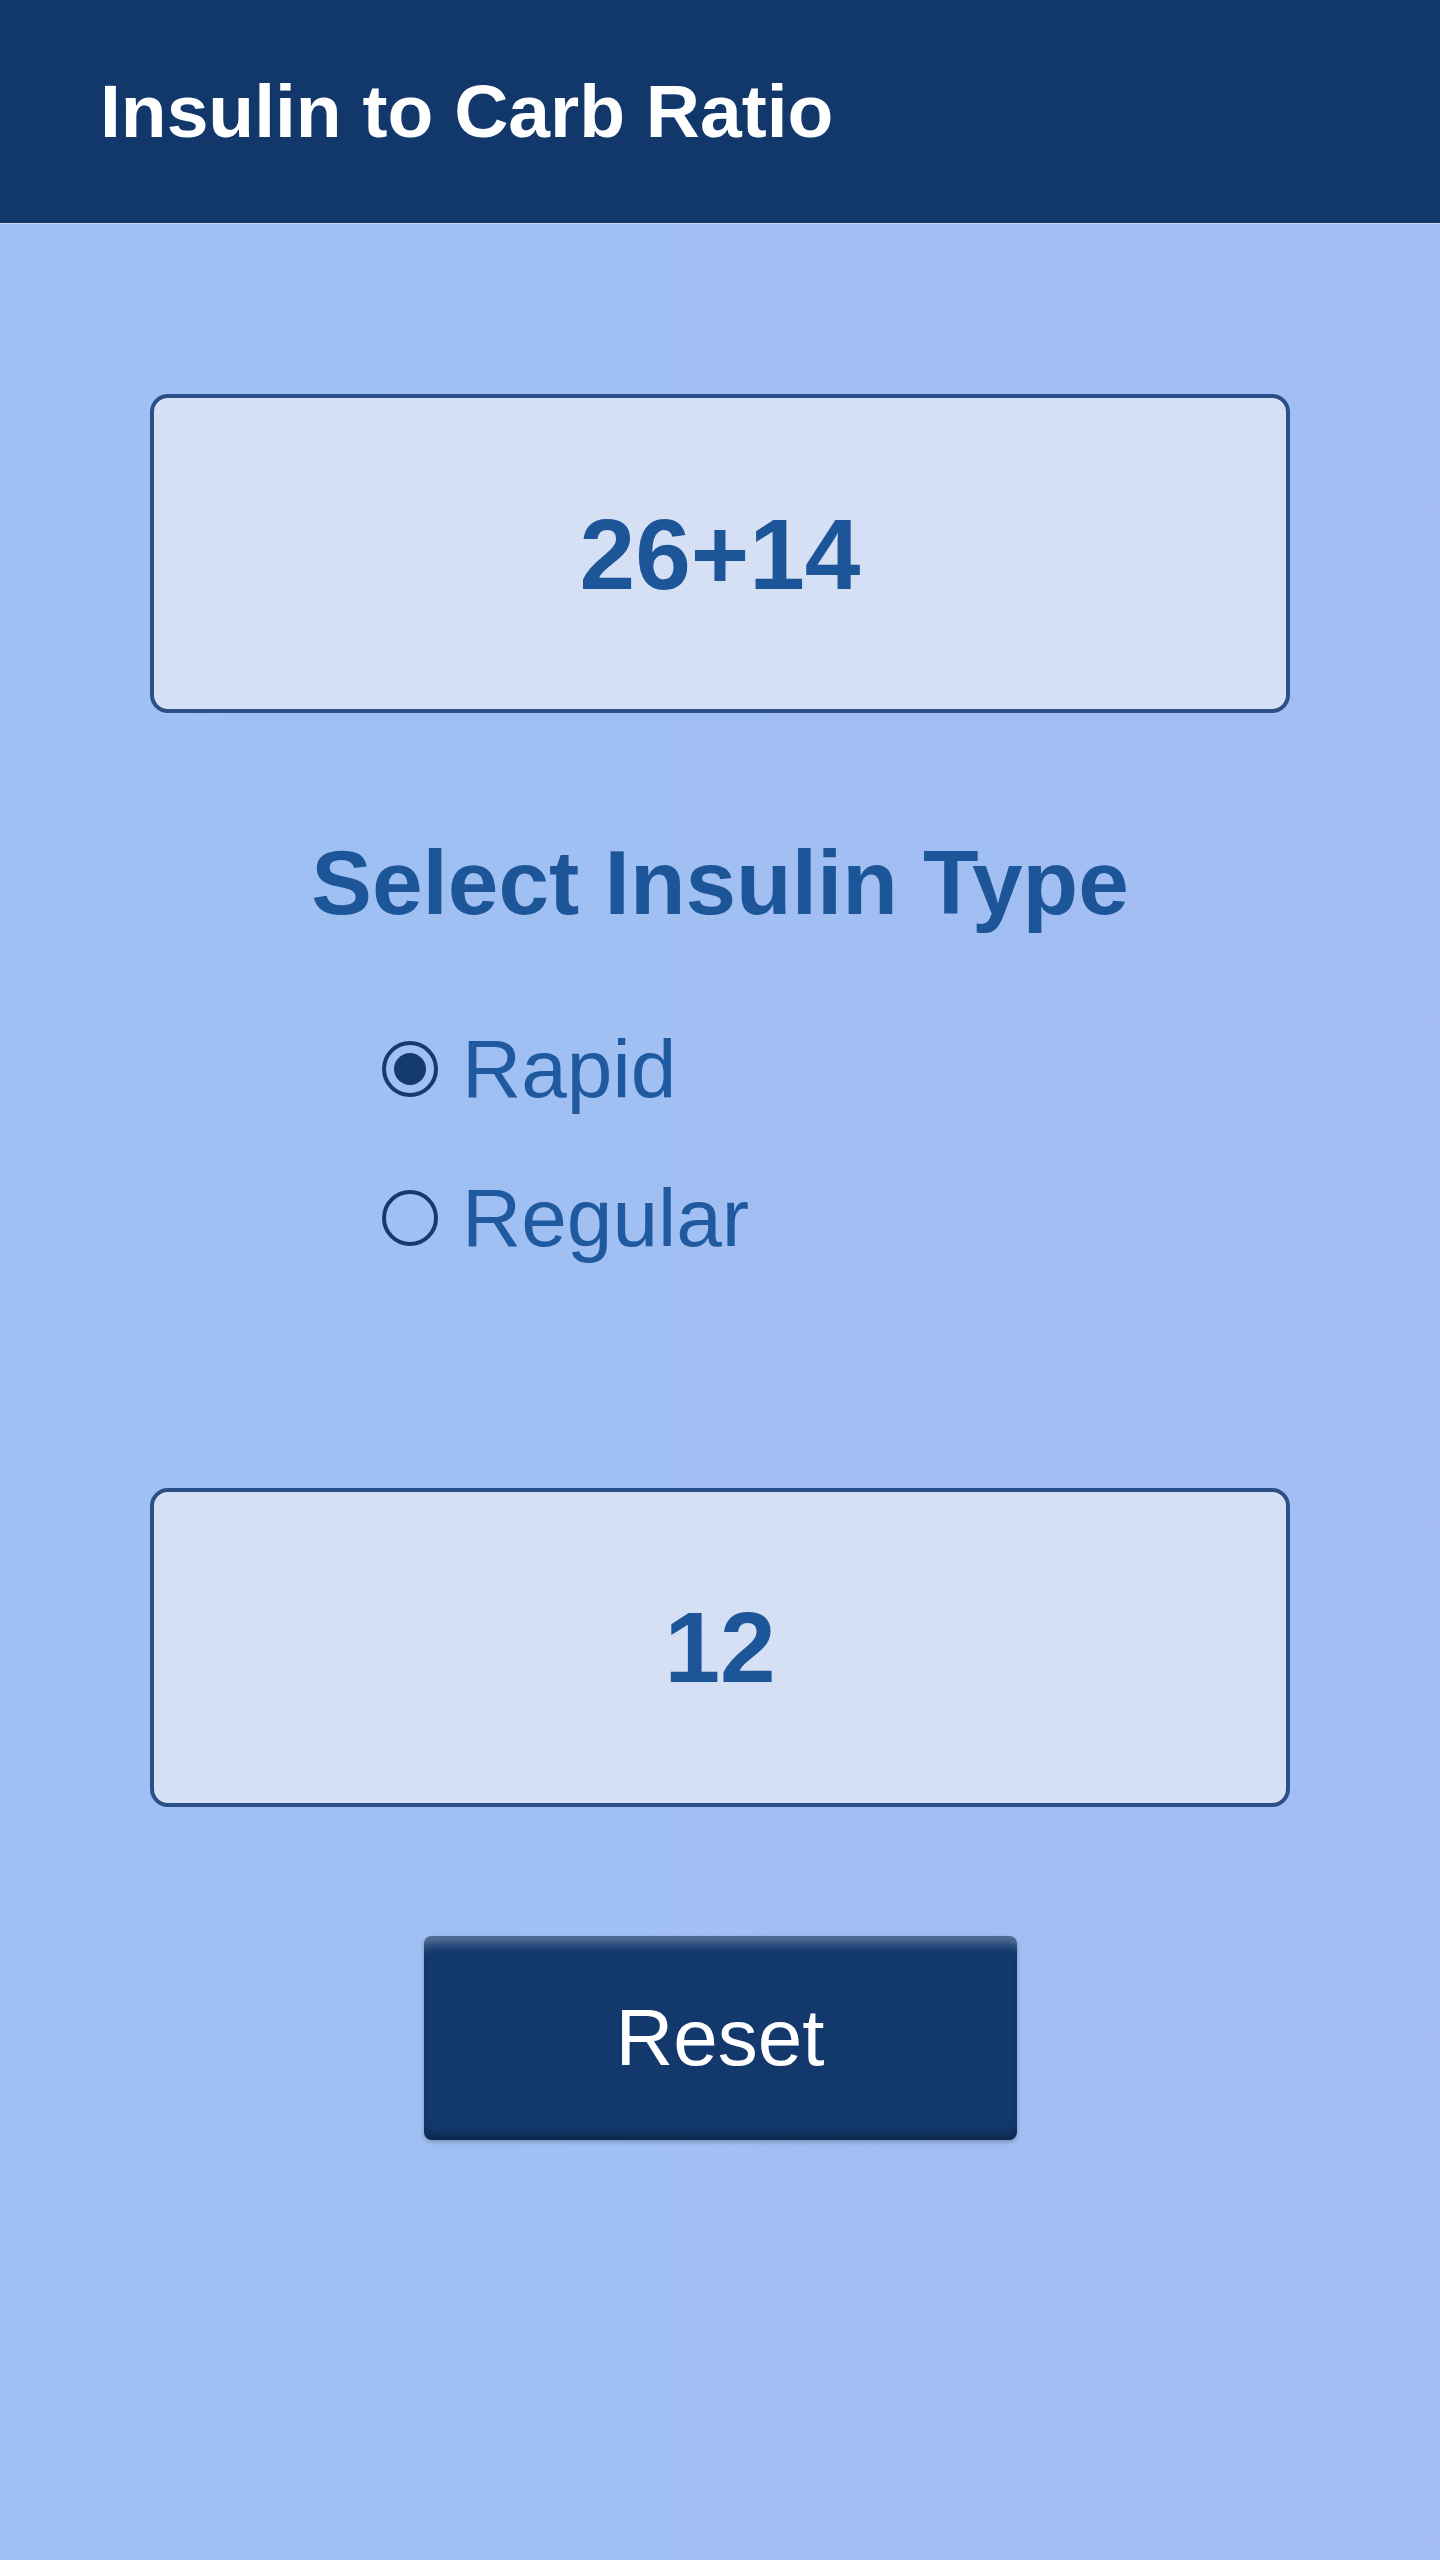  I want to click on result-display: 12, so click(720, 1647).